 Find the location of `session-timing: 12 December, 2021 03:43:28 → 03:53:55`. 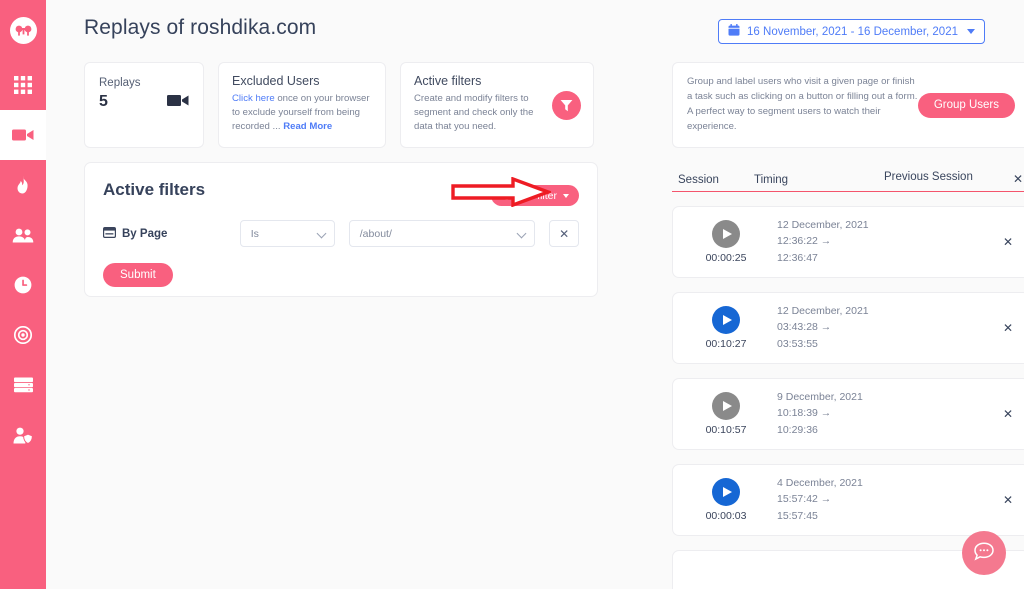

session-timing: 12 December, 2021 03:43:28 → 03:53:55 is located at coordinates (823, 327).